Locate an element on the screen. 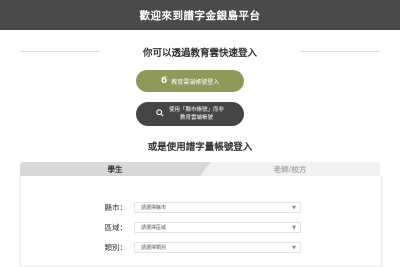 The height and width of the screenshot is (267, 400). page-title: 歡迎來到譜字金銀島平台 is located at coordinates (200, 15).